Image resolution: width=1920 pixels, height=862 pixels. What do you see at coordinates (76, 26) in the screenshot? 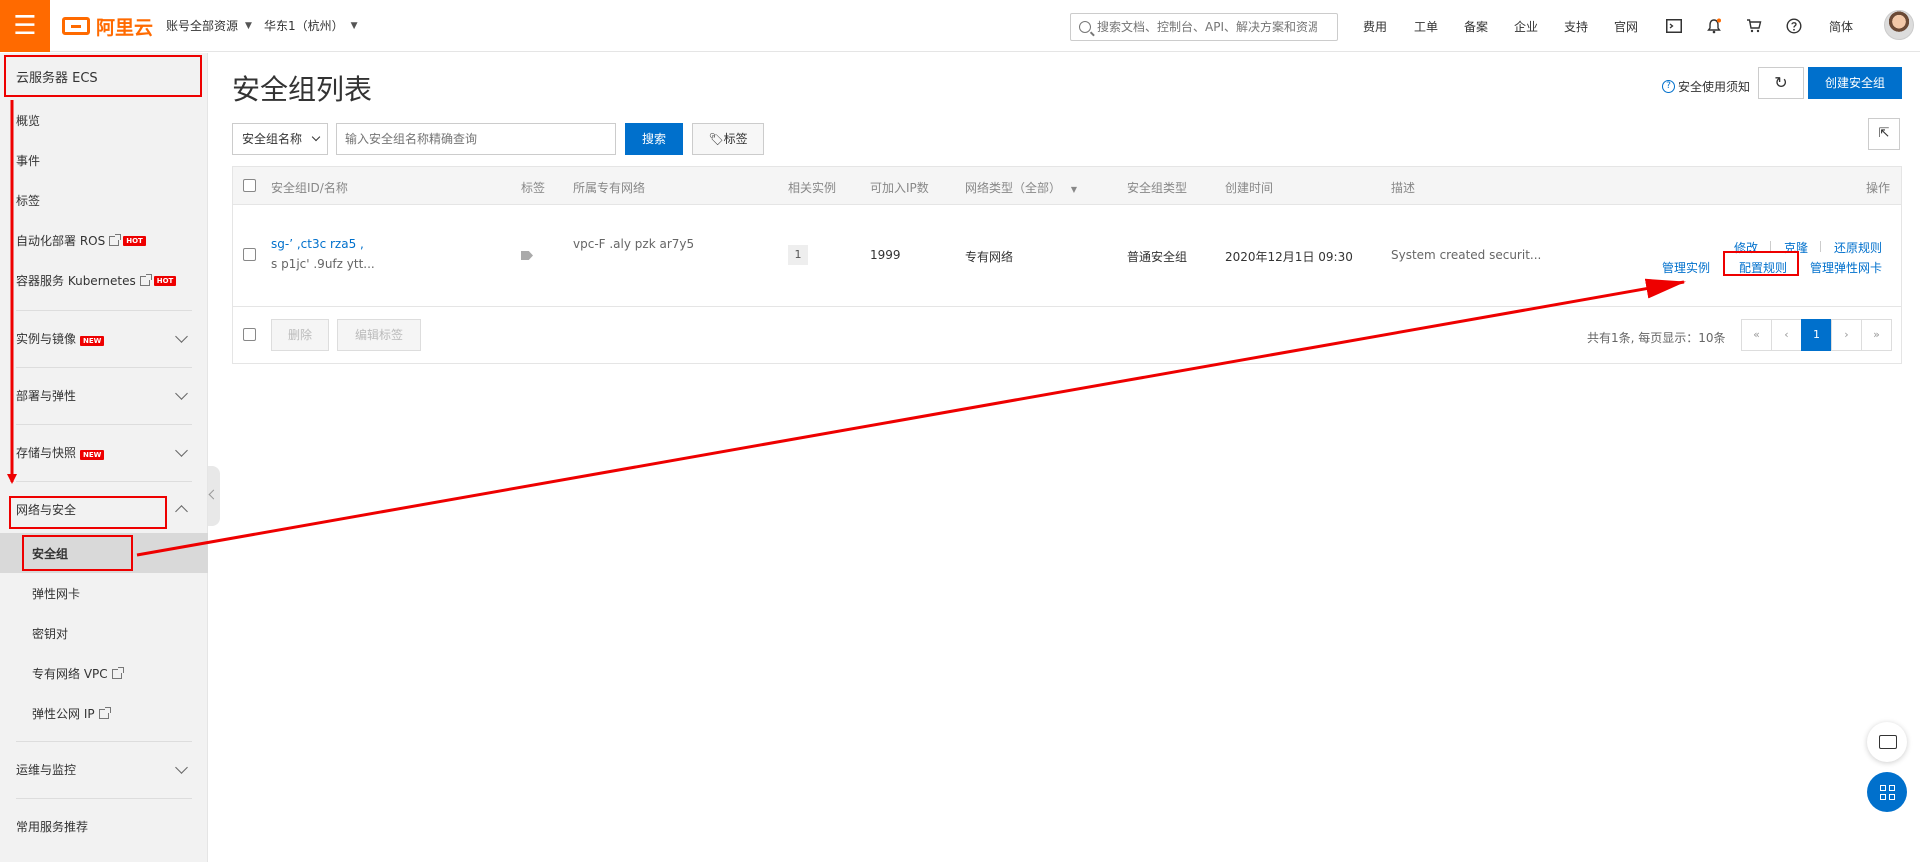
I see `aliyun-logo-icon` at bounding box center [76, 26].